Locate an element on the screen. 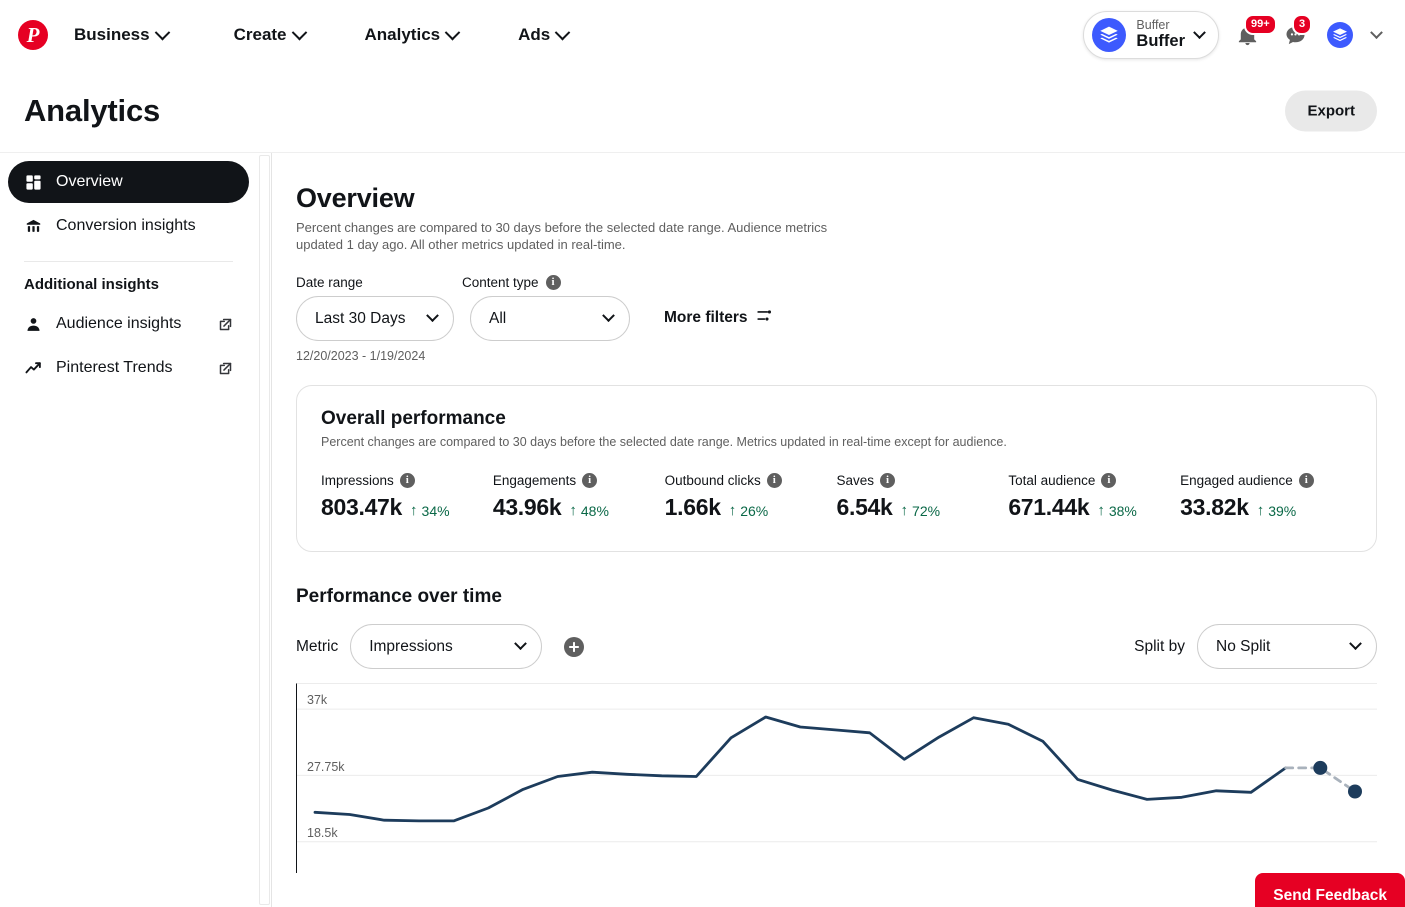 Image resolution: width=1405 pixels, height=907 pixels. sidebar-section-heading: Additional insights is located at coordinates (91, 284).